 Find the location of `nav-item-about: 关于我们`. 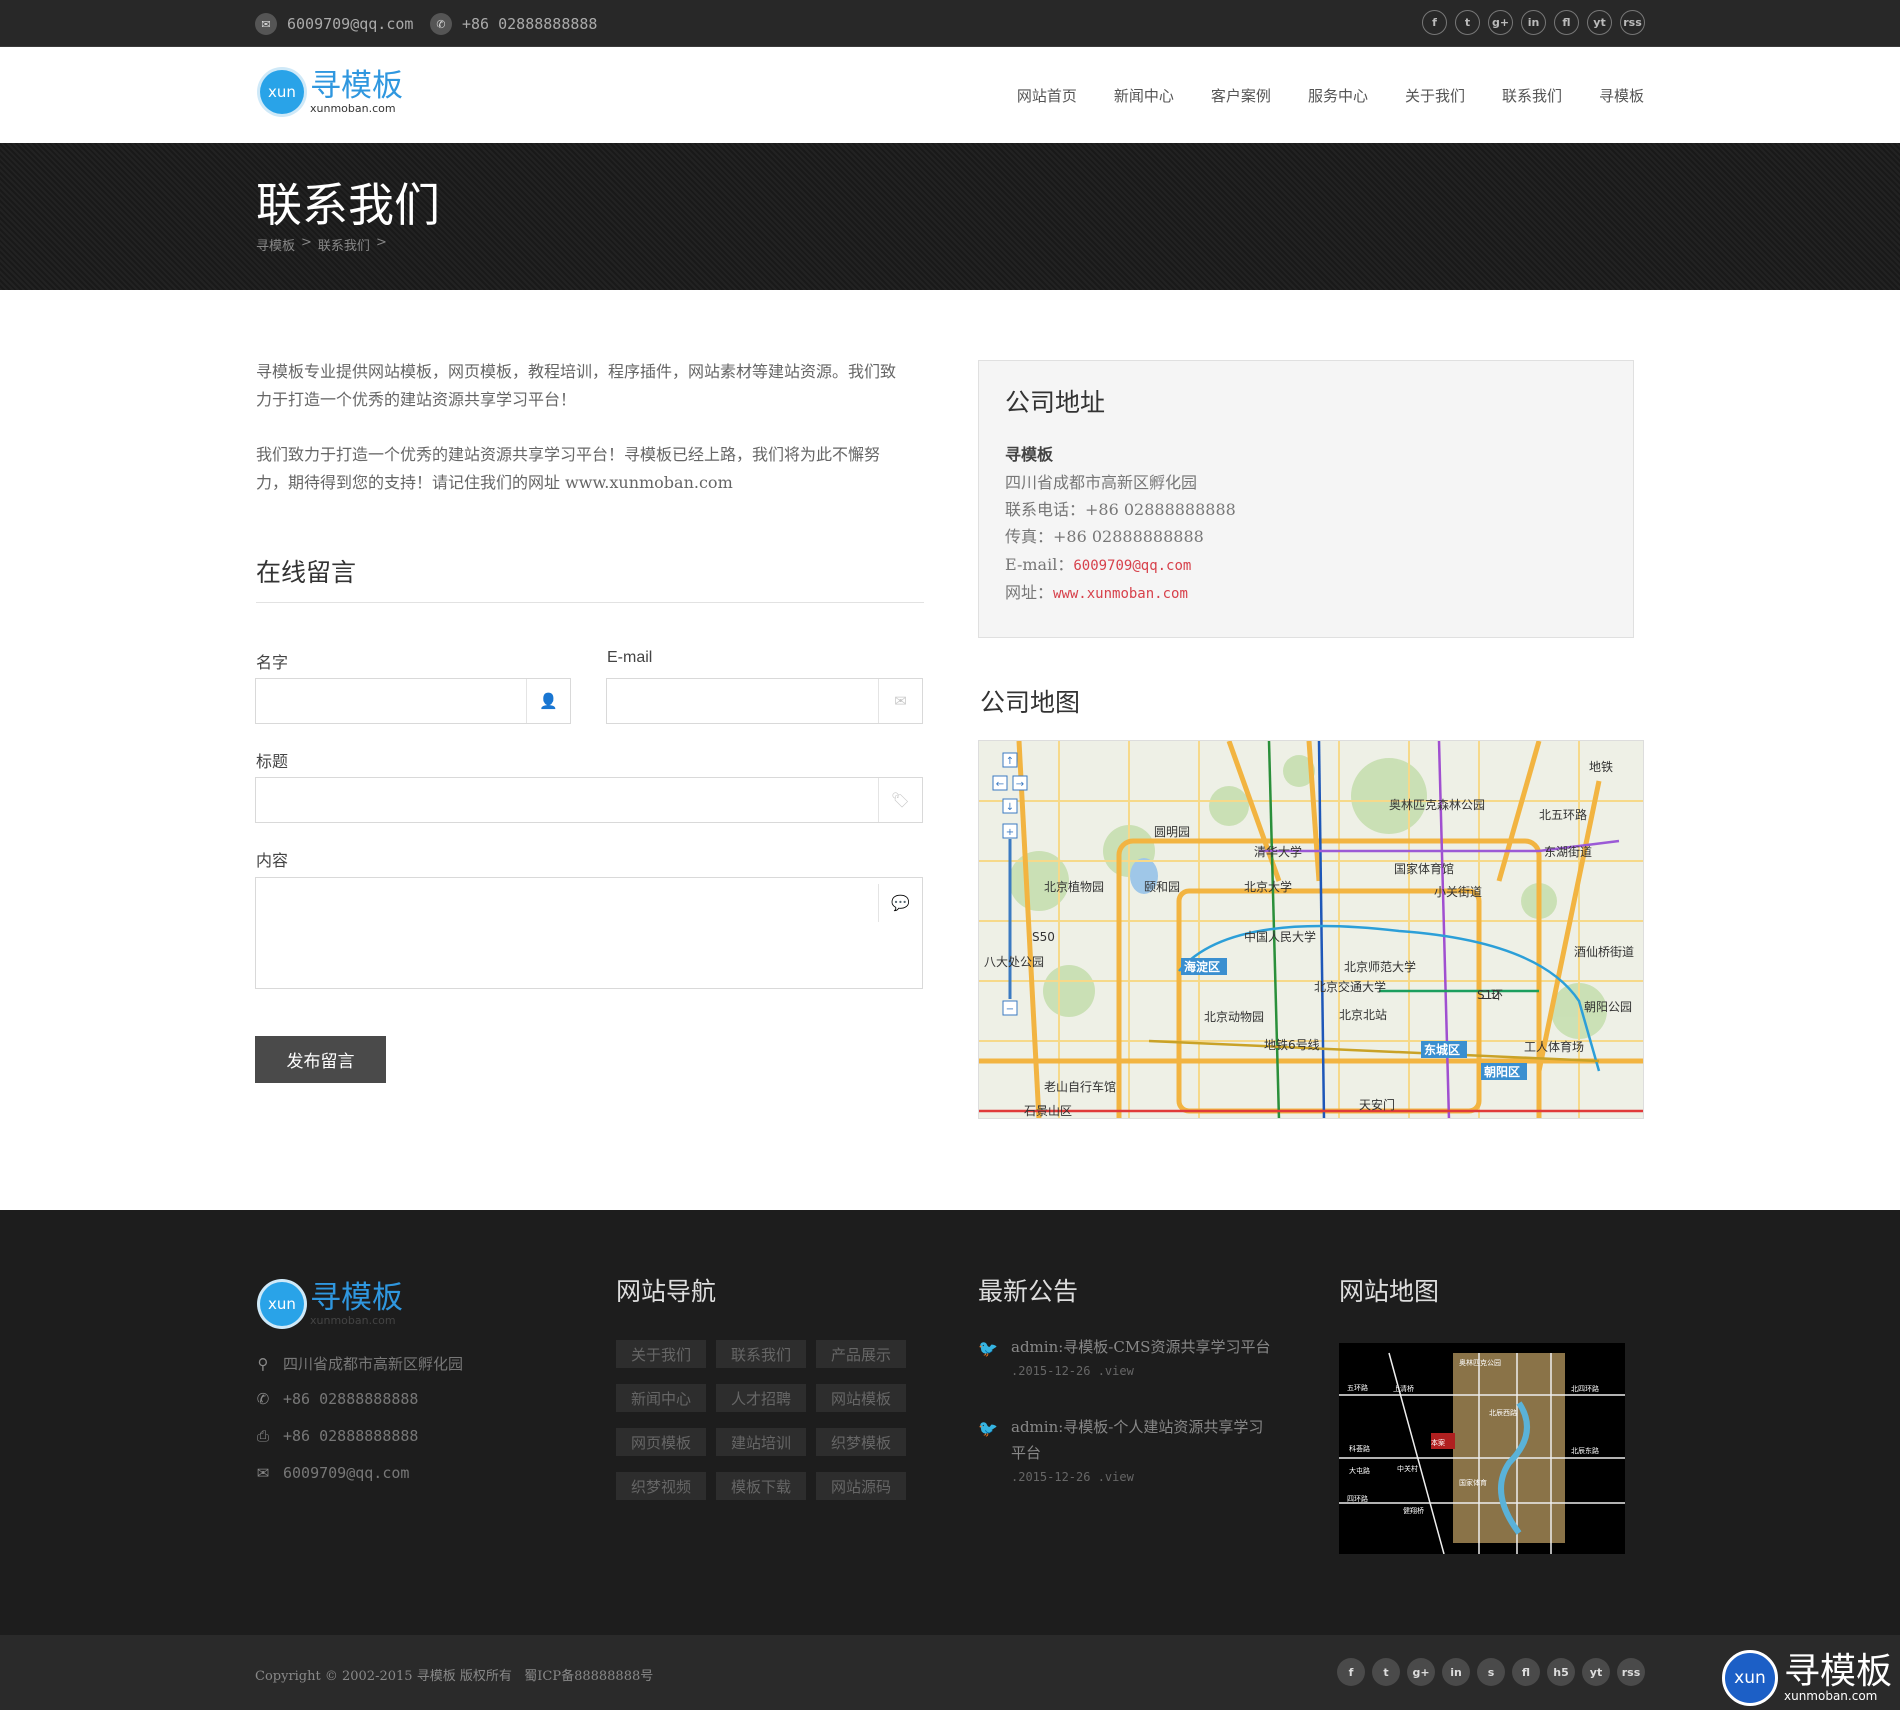

nav-item-about: 关于我们 is located at coordinates (1435, 95).